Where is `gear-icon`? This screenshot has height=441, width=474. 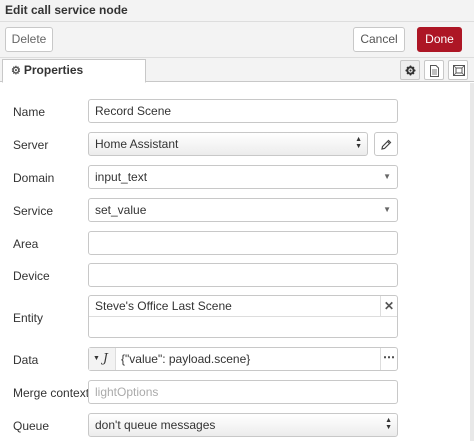
gear-icon is located at coordinates (410, 70).